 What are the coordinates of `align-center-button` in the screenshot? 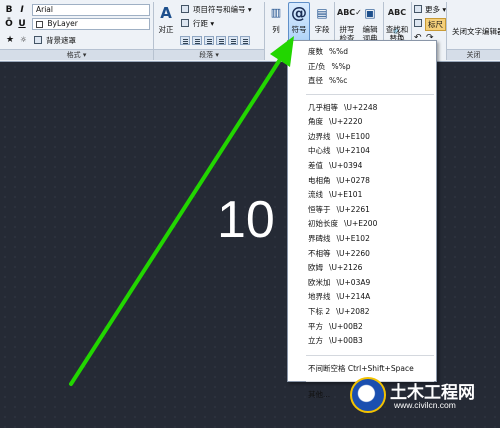 It's located at (197, 40).